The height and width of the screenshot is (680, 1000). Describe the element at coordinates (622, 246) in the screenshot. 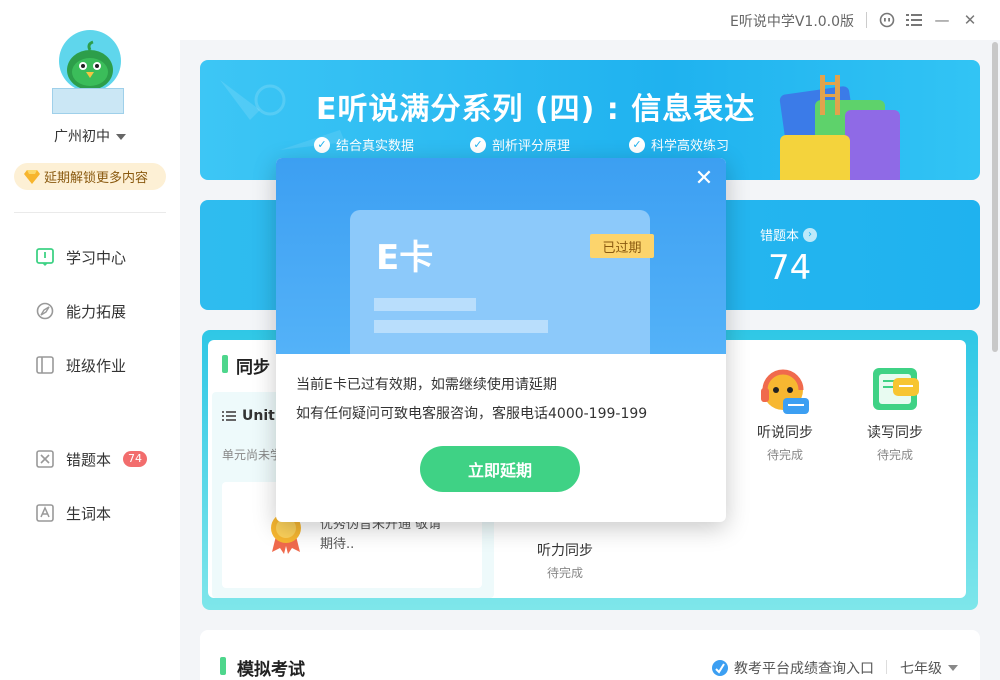

I see `expired-tag: 已过期` at that location.